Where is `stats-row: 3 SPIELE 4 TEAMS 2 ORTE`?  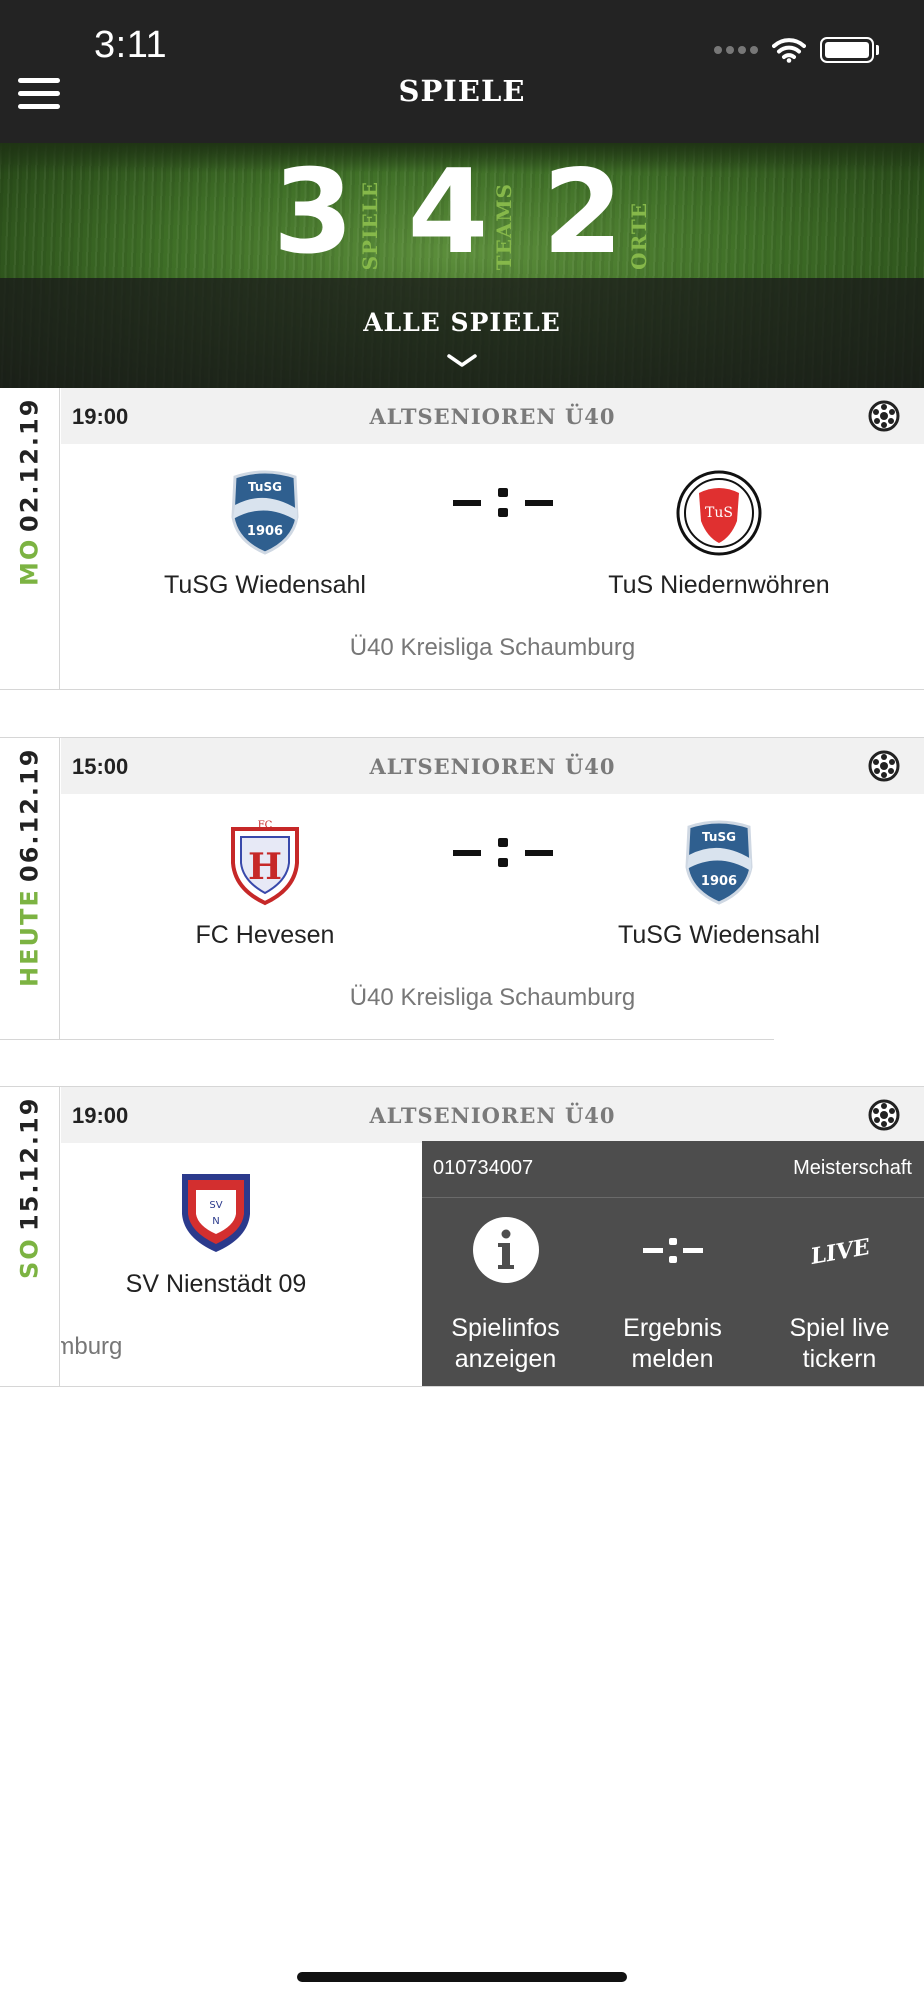 stats-row: 3 SPIELE 4 TEAMS 2 ORTE is located at coordinates (462, 212).